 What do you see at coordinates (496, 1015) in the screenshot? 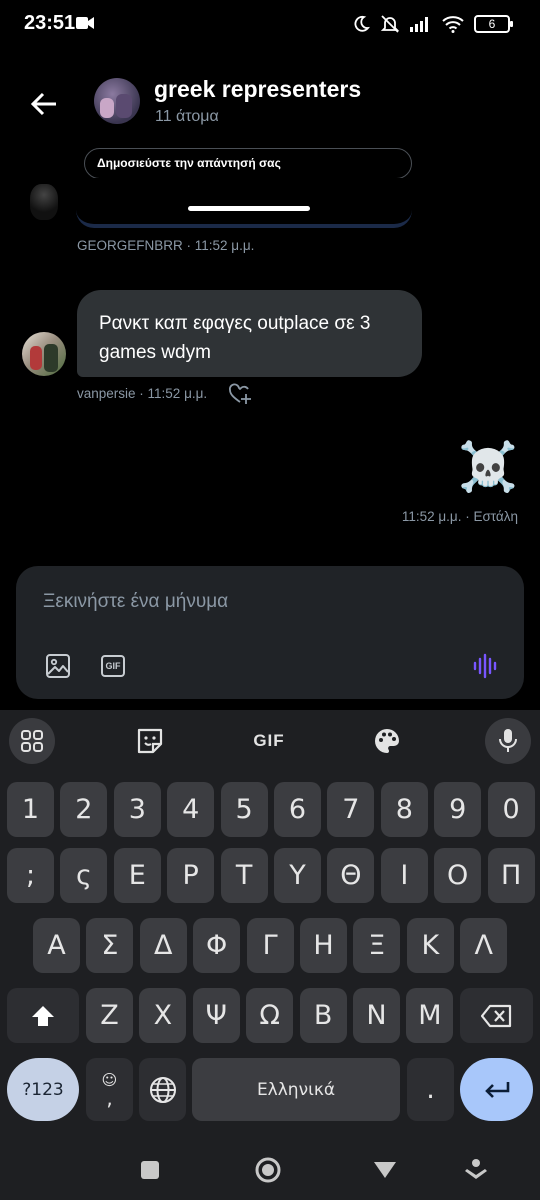
I see `backspace-key` at bounding box center [496, 1015].